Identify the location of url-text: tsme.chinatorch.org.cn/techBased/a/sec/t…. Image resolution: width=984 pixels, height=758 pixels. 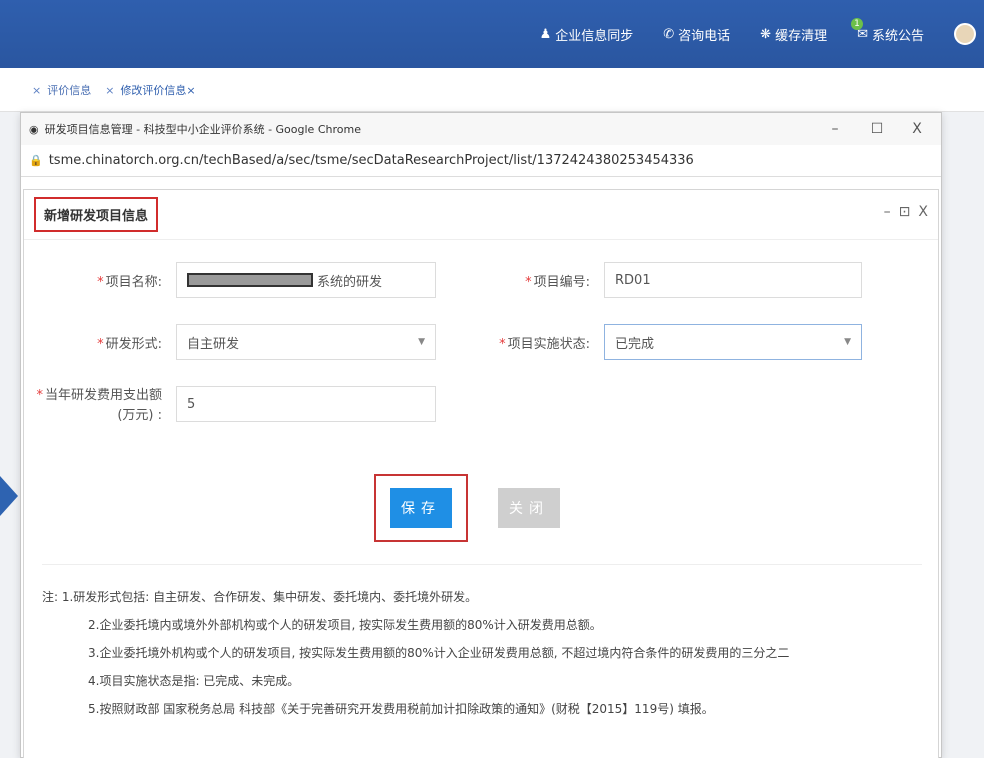
(371, 160).